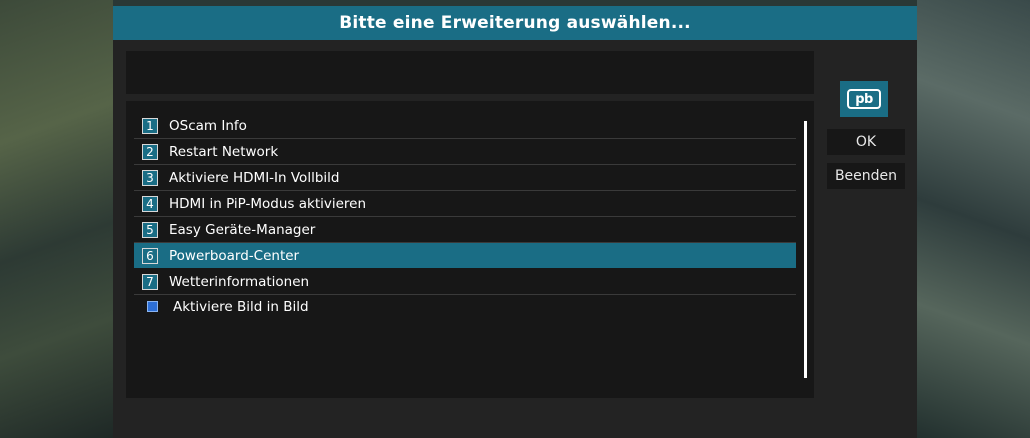 This screenshot has width=1030, height=438. Describe the element at coordinates (208, 125) in the screenshot. I see `list-item-label: OScam Info` at that location.